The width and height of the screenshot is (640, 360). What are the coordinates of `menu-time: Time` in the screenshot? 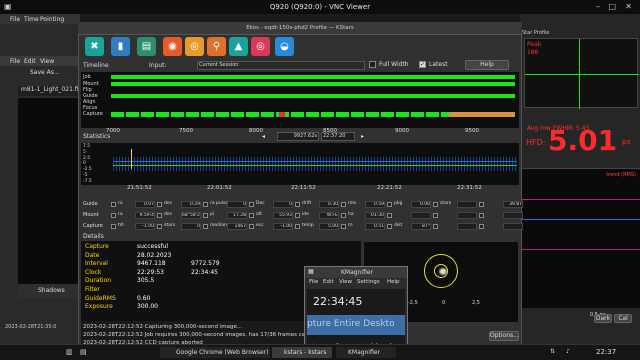 It's located at (31, 19).